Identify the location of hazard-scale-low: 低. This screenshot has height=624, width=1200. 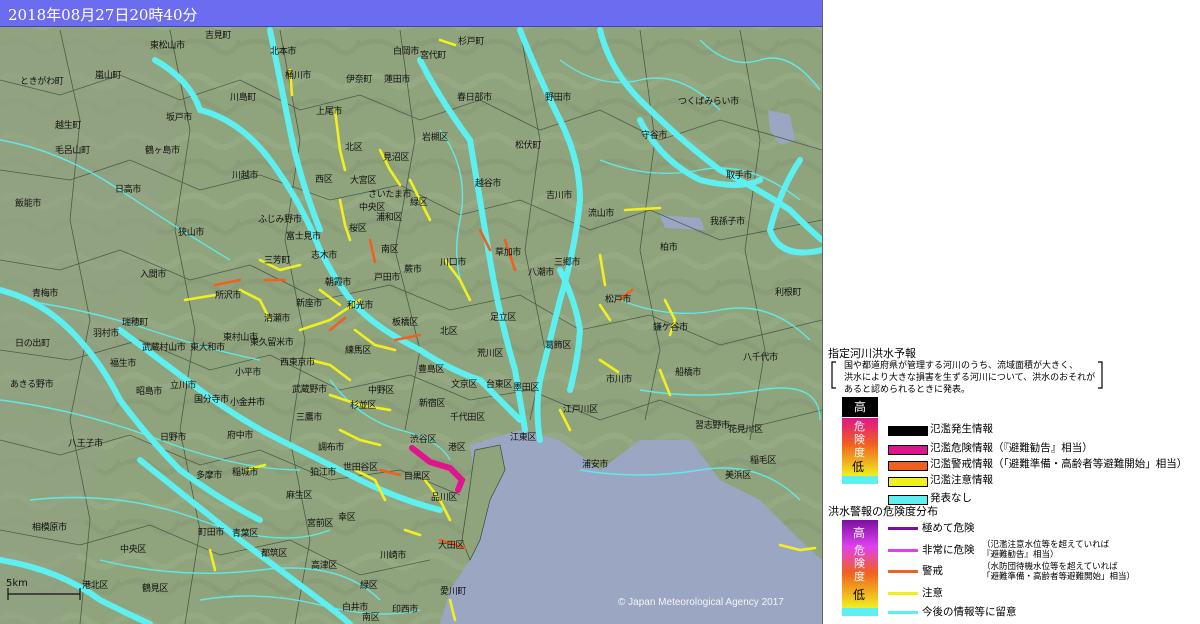
(859, 595).